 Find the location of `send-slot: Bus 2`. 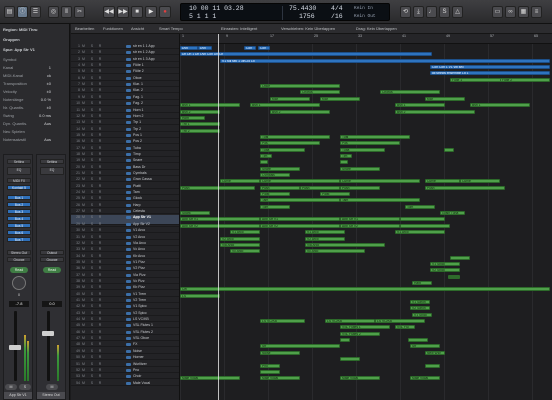

send-slot: Bus 2 is located at coordinates (19, 204).